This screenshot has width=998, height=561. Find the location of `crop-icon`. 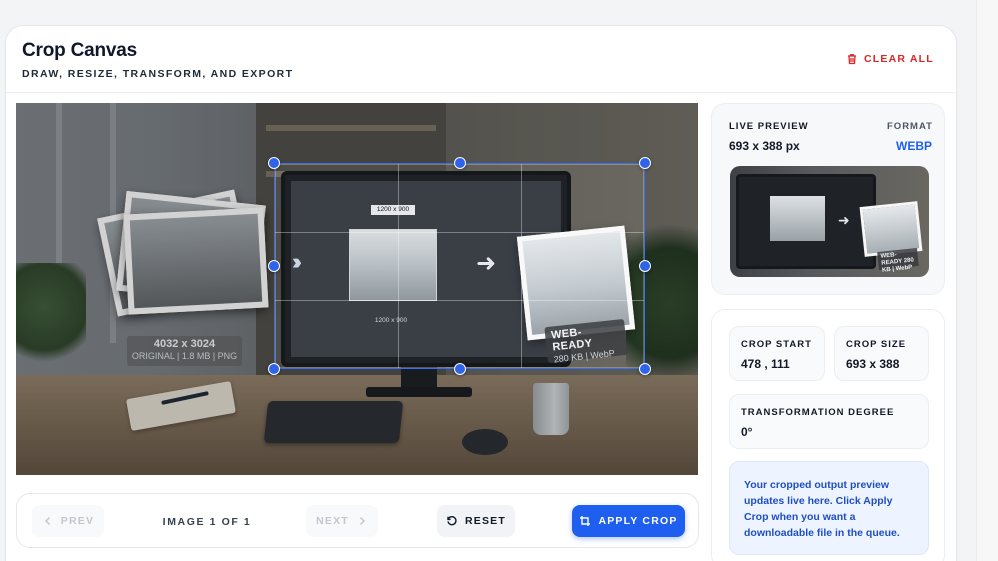

crop-icon is located at coordinates (585, 521).